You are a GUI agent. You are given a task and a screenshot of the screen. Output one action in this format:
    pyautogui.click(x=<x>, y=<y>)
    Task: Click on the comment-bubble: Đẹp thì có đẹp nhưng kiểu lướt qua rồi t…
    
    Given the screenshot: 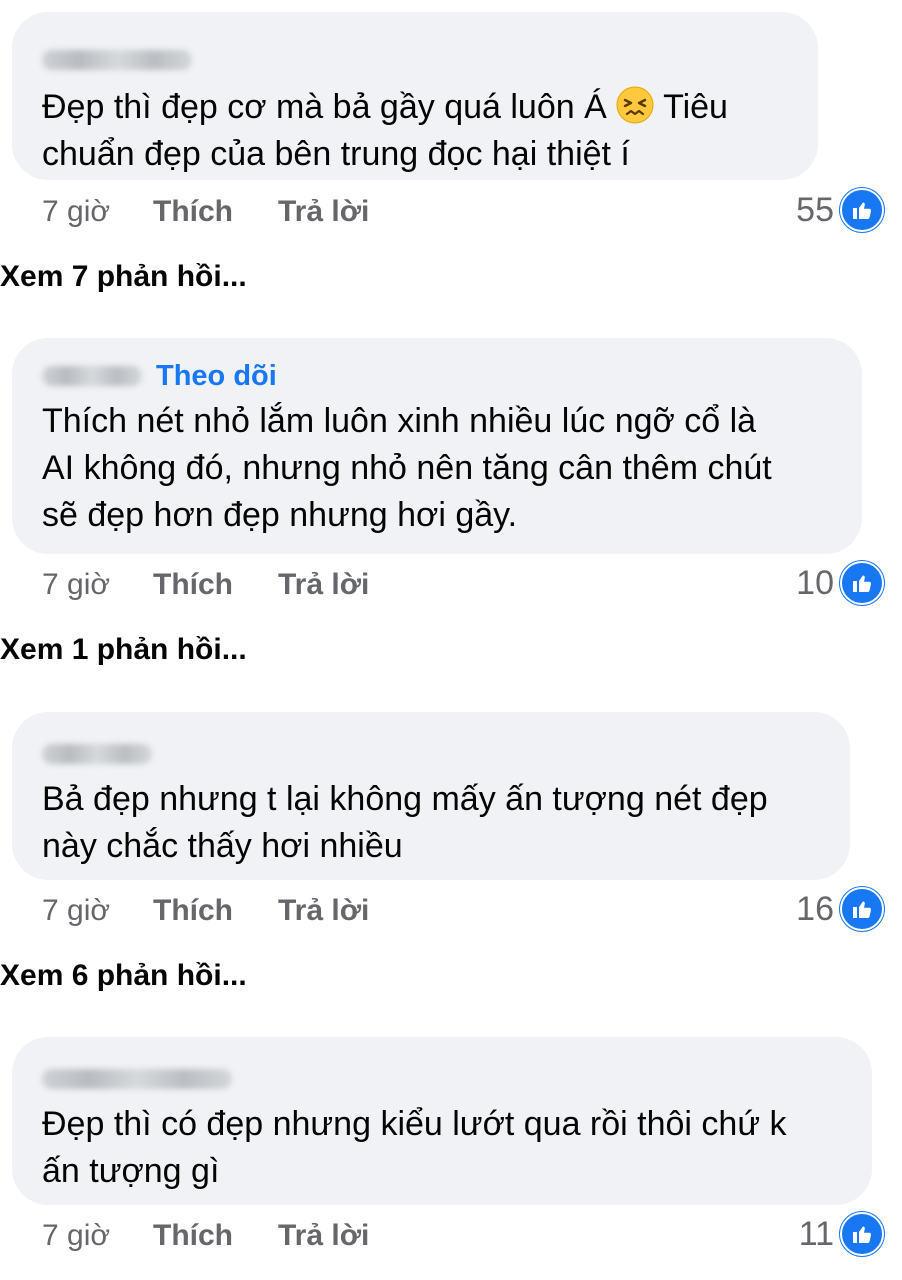 What is the action you would take?
    pyautogui.click(x=442, y=1121)
    